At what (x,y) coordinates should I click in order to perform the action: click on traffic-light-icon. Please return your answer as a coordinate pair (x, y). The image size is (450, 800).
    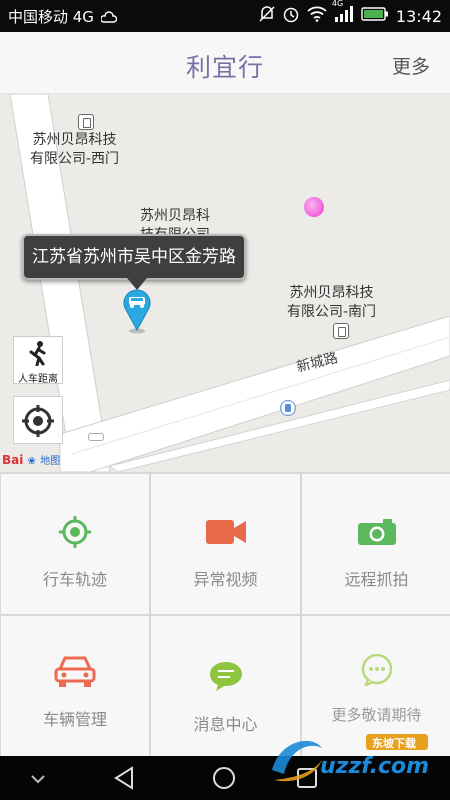
    Looking at the image, I should click on (96, 437).